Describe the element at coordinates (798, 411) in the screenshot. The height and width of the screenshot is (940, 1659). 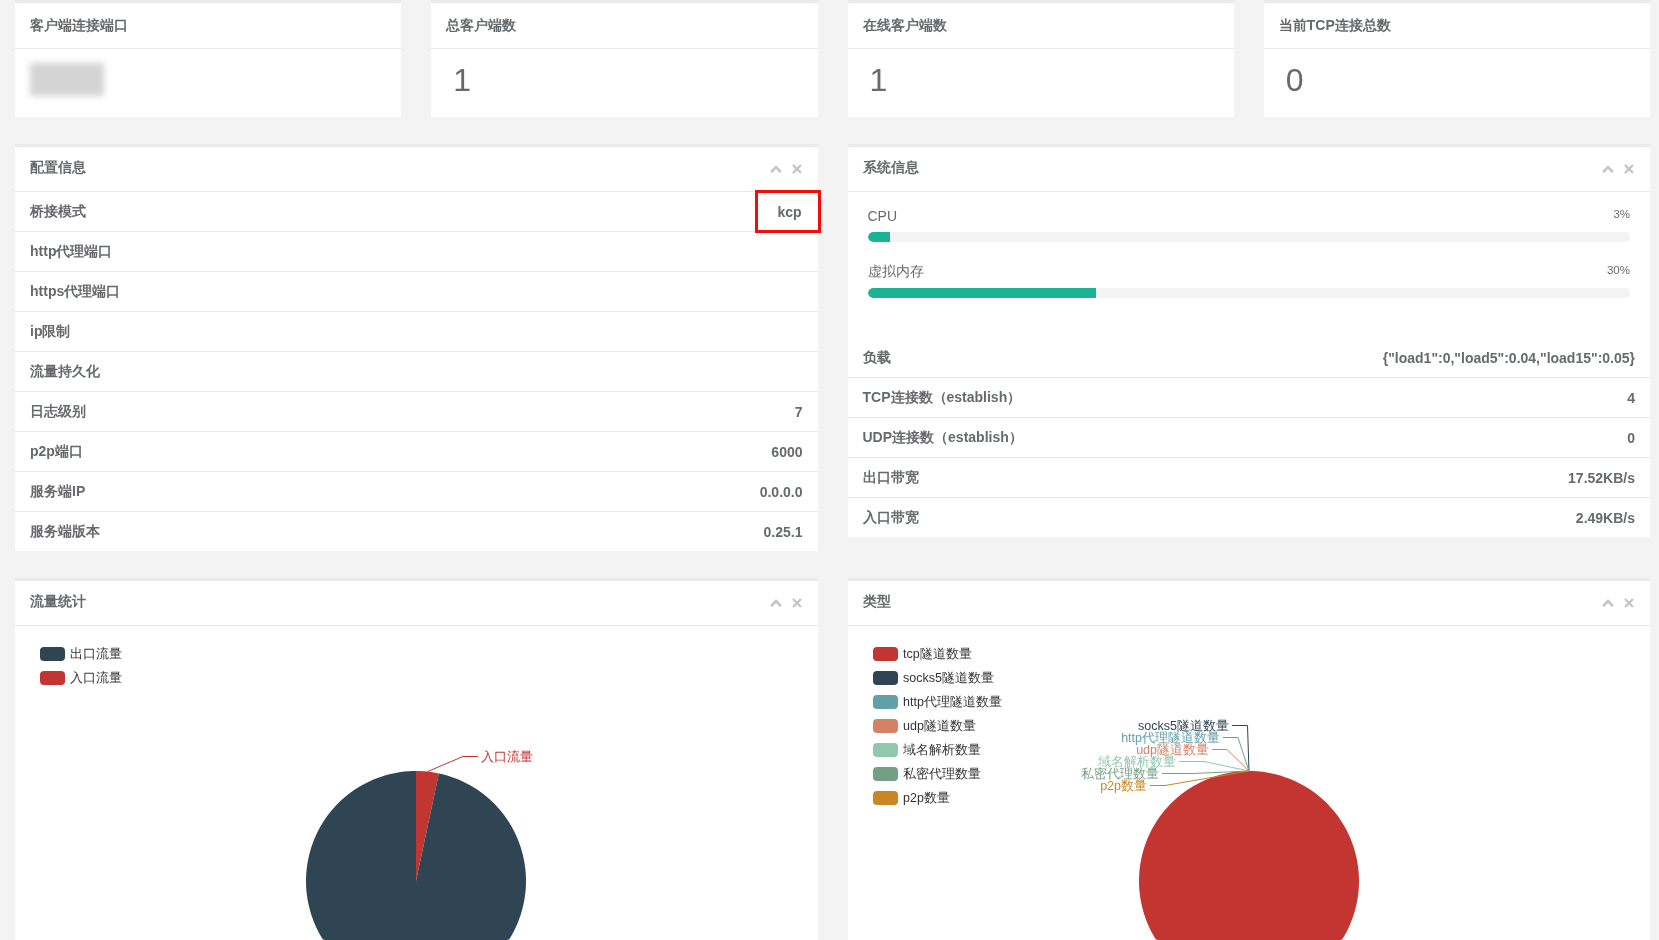
I see `row-value: 7` at that location.